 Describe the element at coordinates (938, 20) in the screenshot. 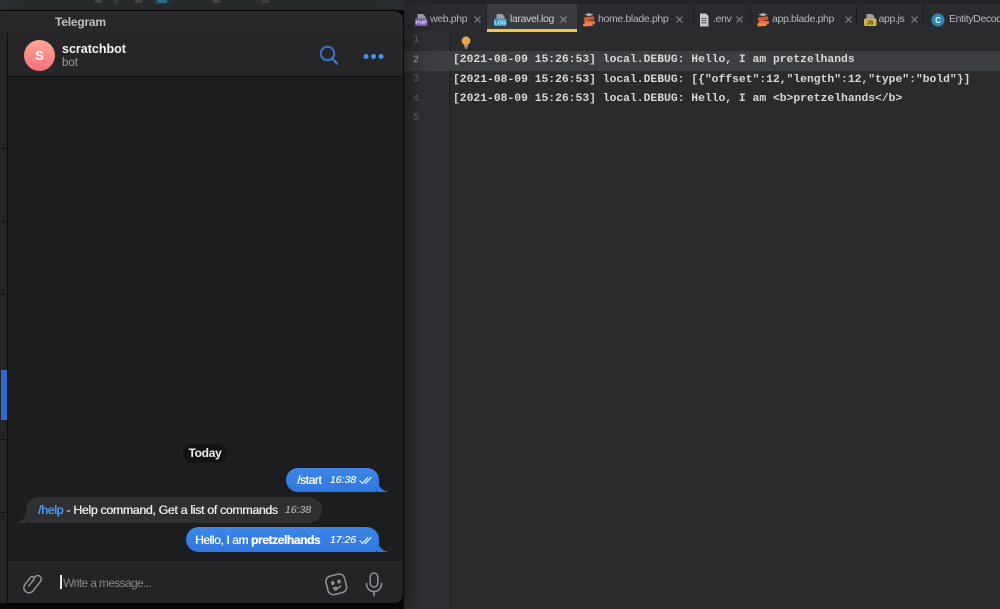

I see `svg-text: C` at that location.